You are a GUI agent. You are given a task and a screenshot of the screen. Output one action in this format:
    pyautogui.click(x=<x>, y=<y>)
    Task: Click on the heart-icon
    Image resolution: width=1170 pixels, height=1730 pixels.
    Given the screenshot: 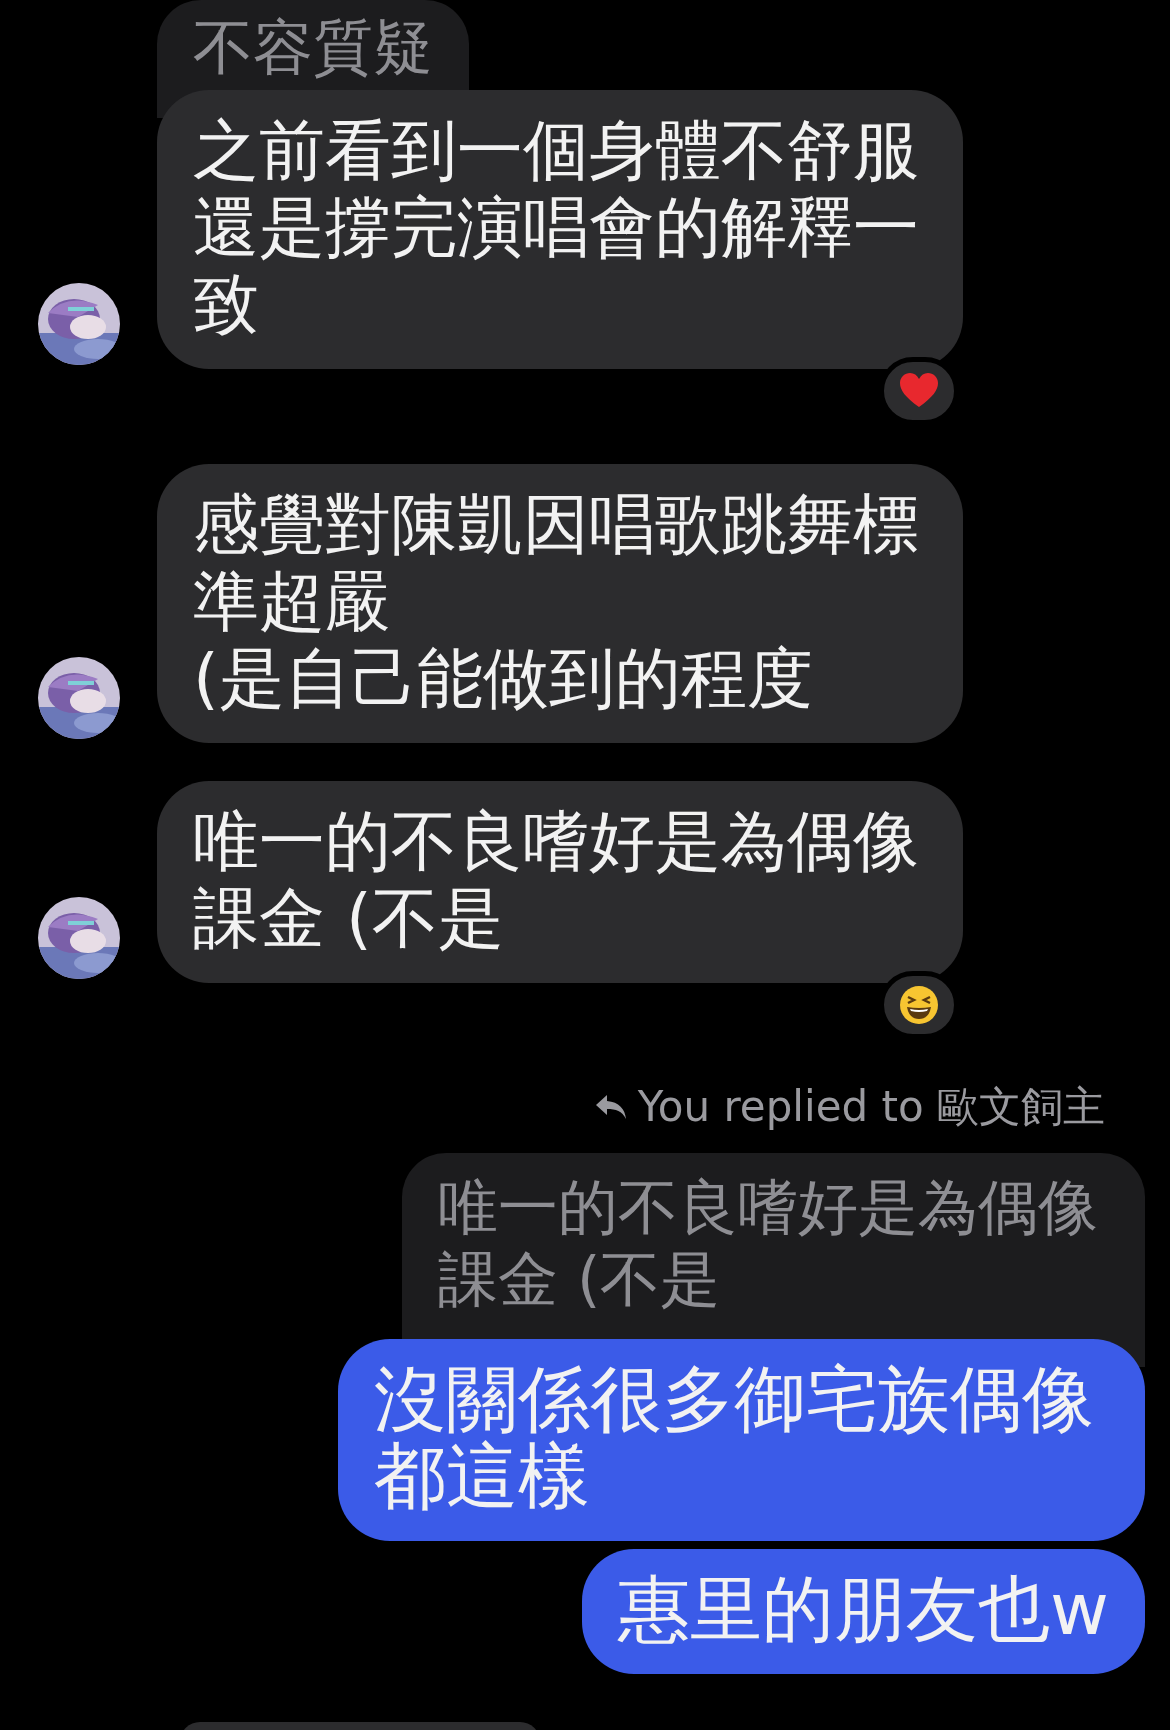 What is the action you would take?
    pyautogui.click(x=919, y=391)
    